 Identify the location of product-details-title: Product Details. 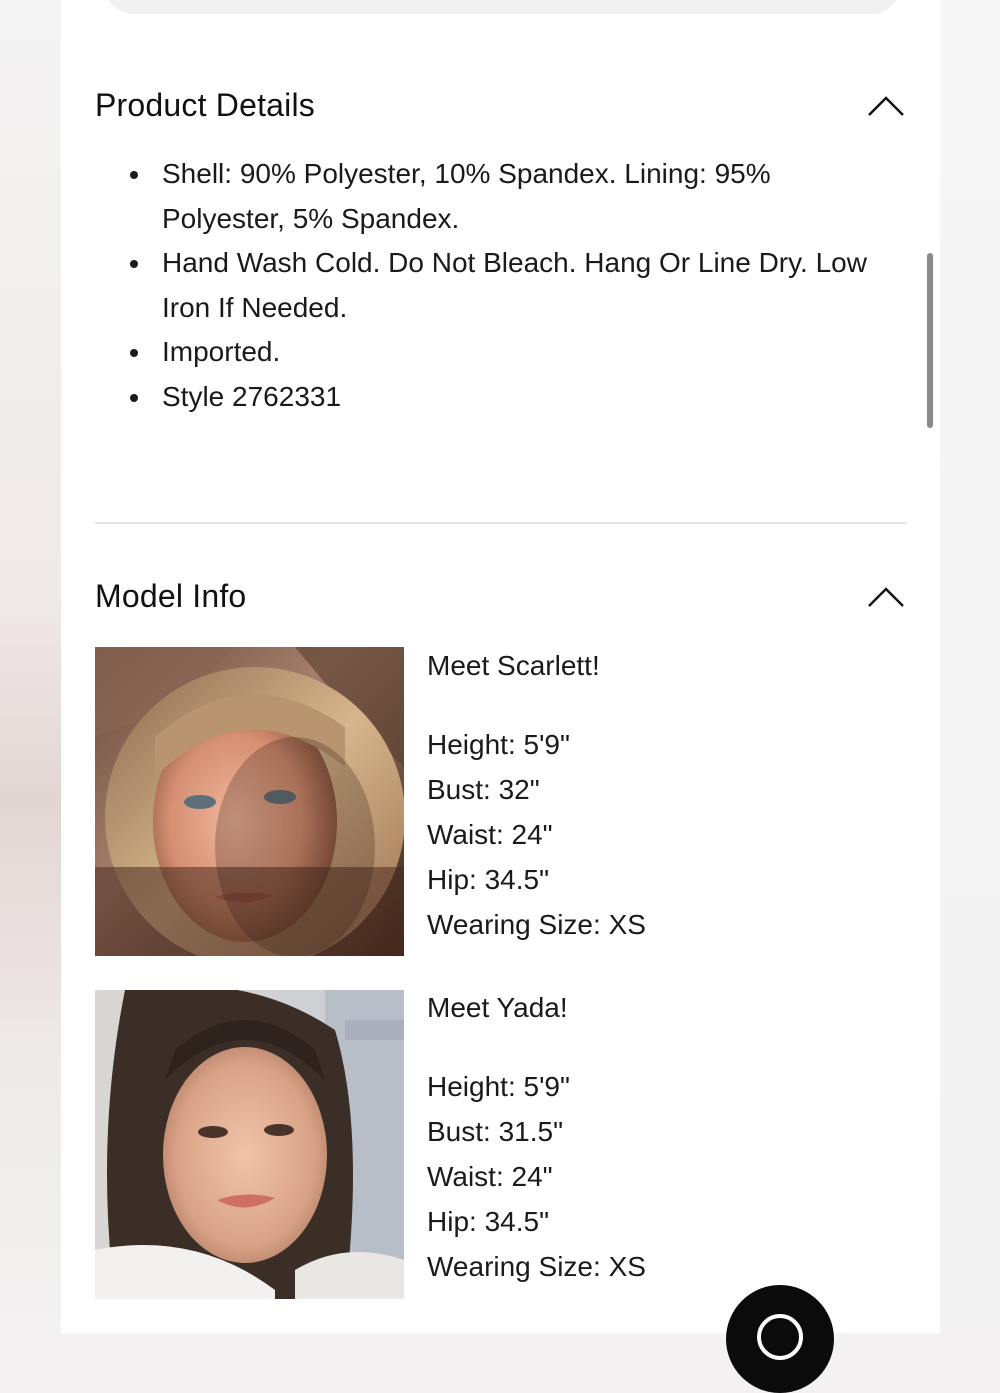
(205, 105).